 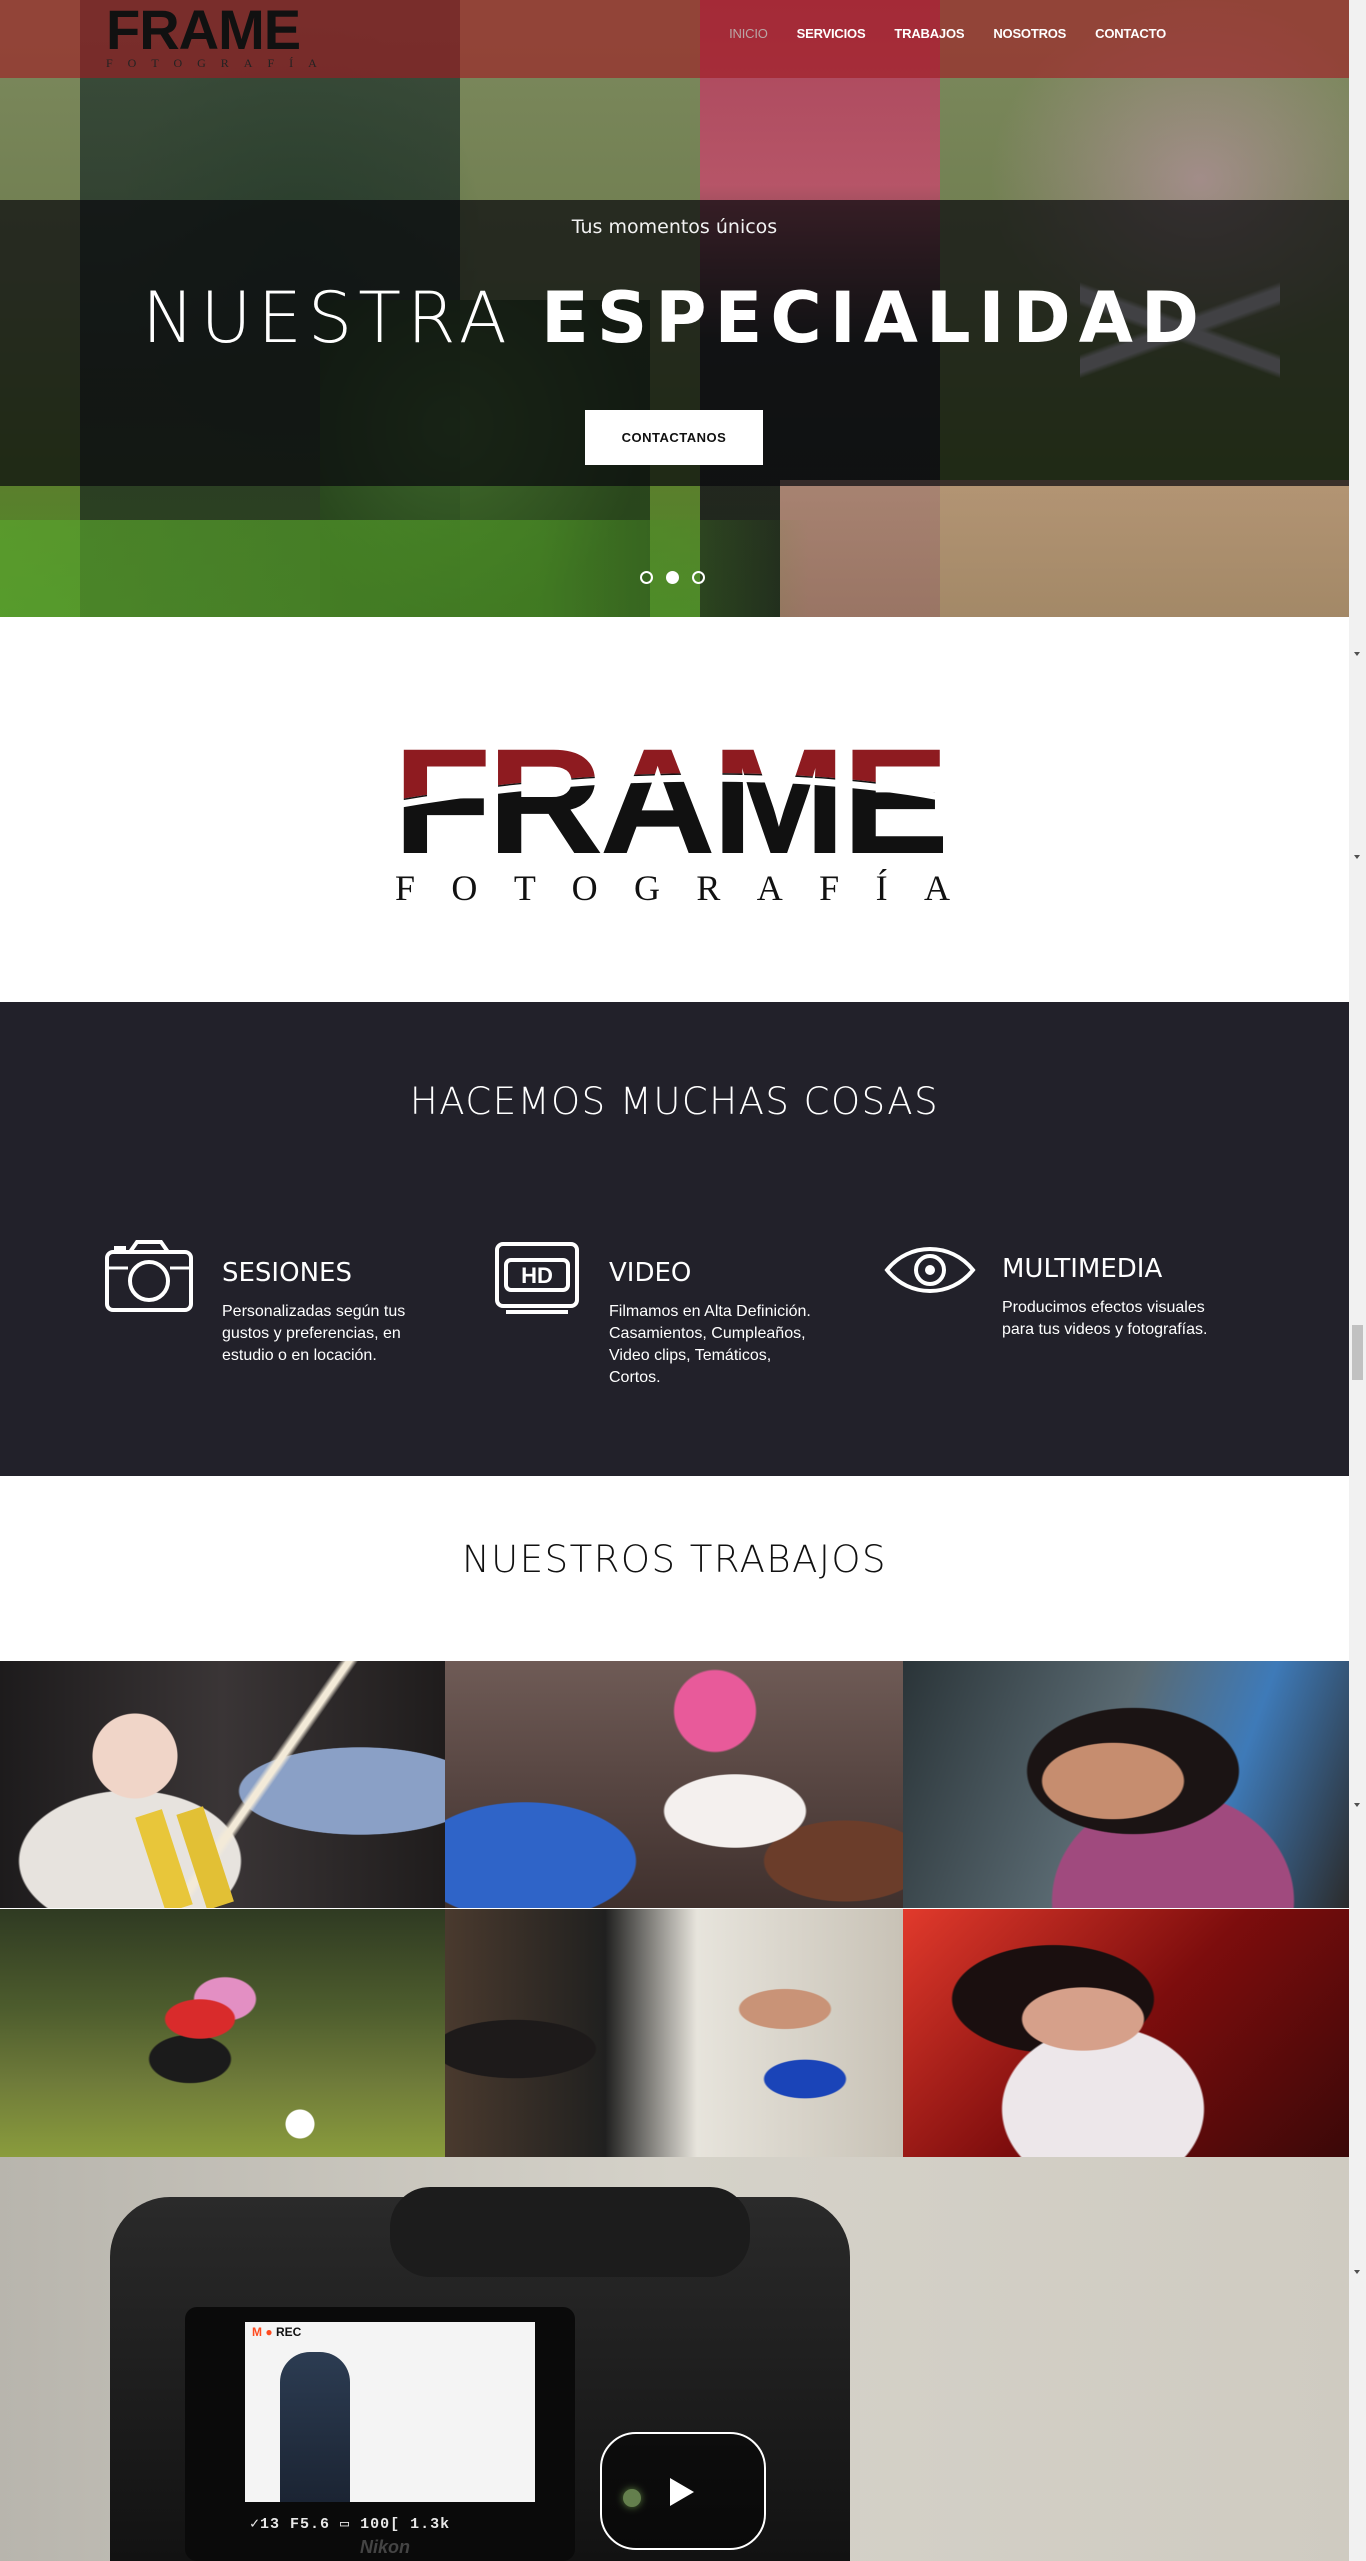 I want to click on hero-title: NUESTRA ESPECIALIDAD, so click(x=674, y=318).